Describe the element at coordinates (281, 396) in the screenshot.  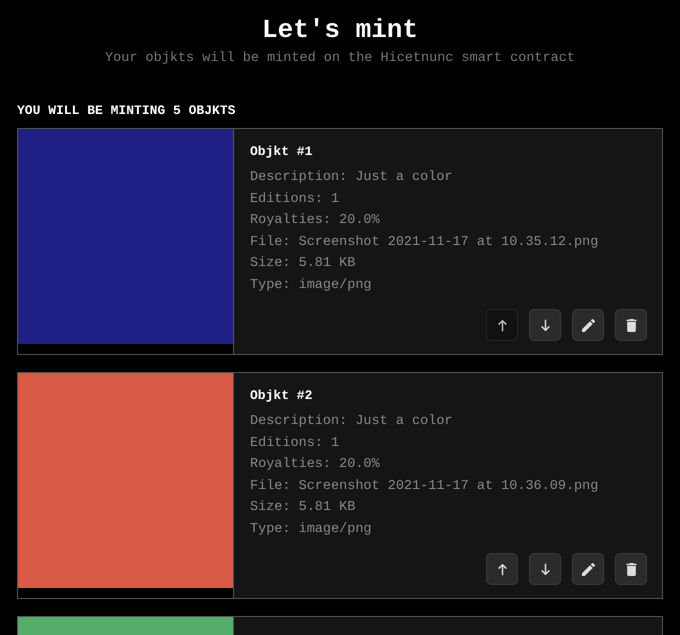
I see `objkt-title: Objkt #2` at that location.